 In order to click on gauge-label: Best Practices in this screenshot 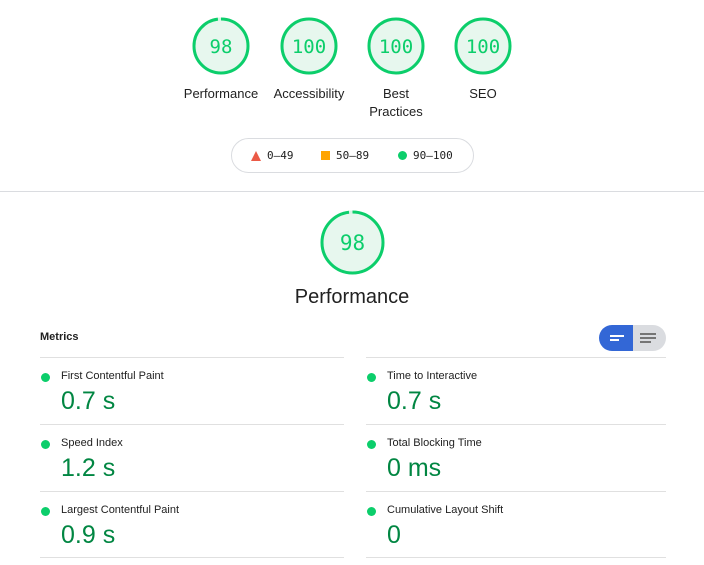, I will do `click(396, 103)`.